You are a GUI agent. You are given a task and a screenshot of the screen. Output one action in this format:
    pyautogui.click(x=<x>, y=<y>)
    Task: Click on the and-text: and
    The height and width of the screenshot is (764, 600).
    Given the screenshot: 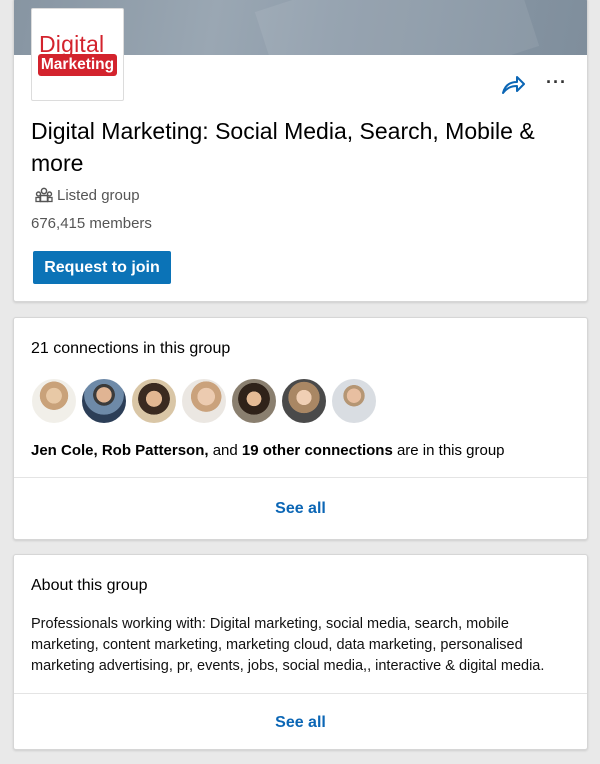 What is the action you would take?
    pyautogui.click(x=225, y=450)
    